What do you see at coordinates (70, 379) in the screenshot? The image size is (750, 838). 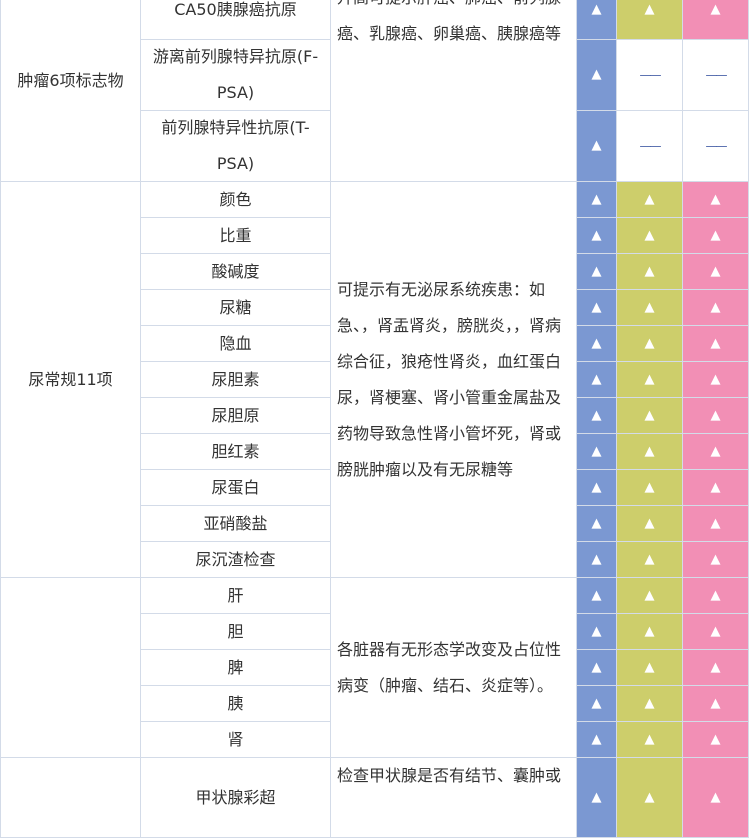 I see `category-cell-text: 尿常规11项` at bounding box center [70, 379].